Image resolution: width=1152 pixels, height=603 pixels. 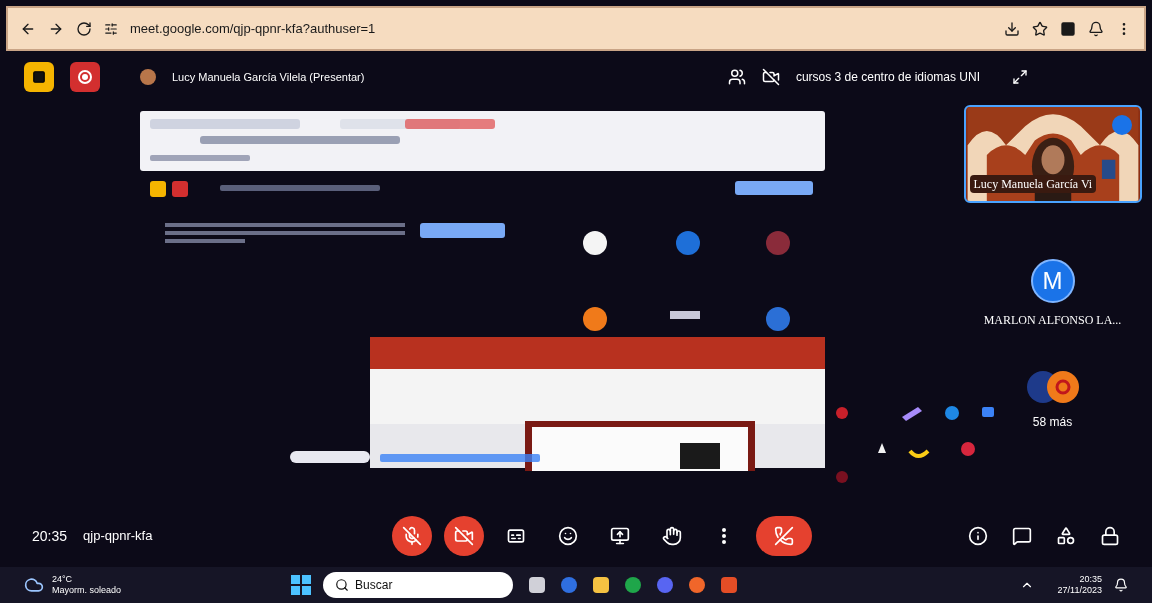 I want to click on participant-avatar: M, so click(x=1052, y=281).